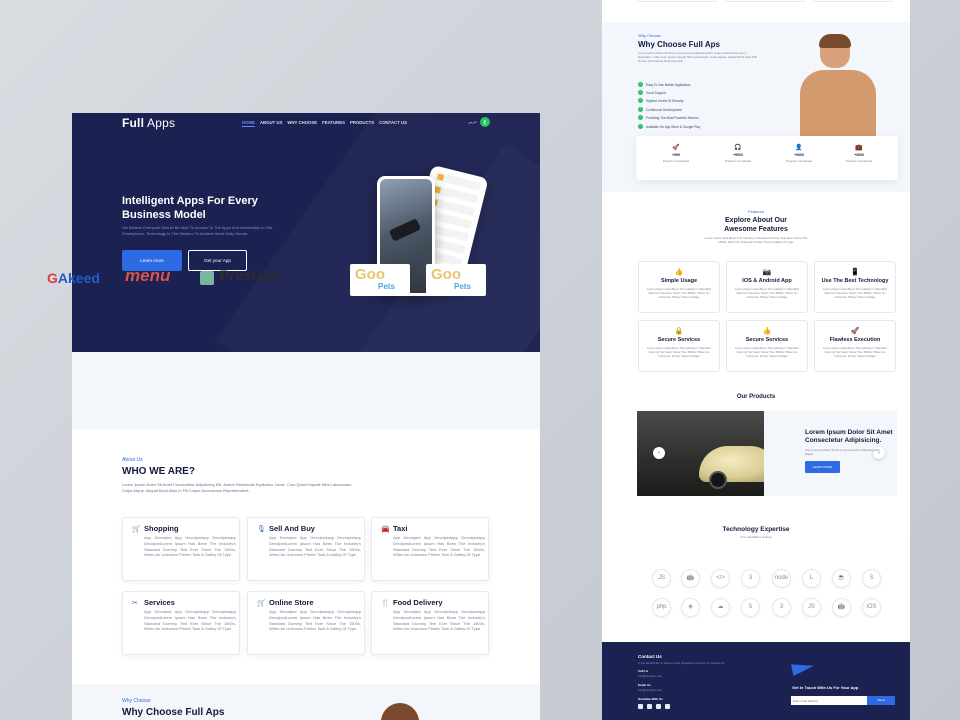 Image resolution: width=960 pixels, height=720 pixels. I want to click on brand-prestige-icon, so click(207, 278).